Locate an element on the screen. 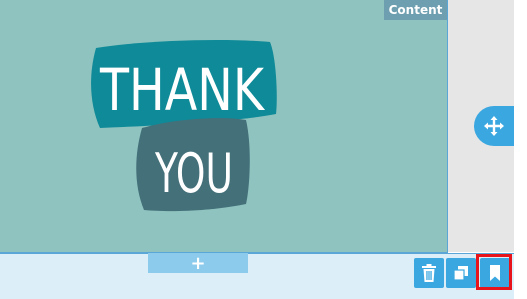 This screenshot has height=299, width=527. you-text: YOU is located at coordinates (193, 173).